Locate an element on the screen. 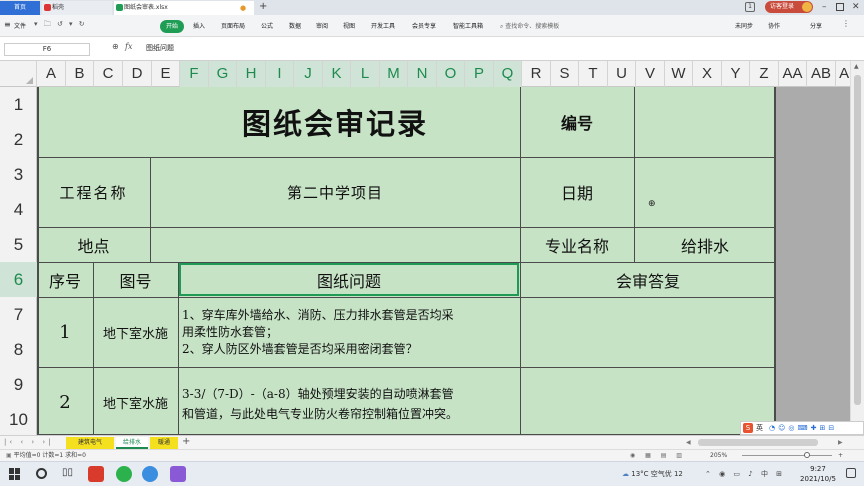 This screenshot has height=486, width=864. menu-layout: 页面布局 is located at coordinates (233, 26).